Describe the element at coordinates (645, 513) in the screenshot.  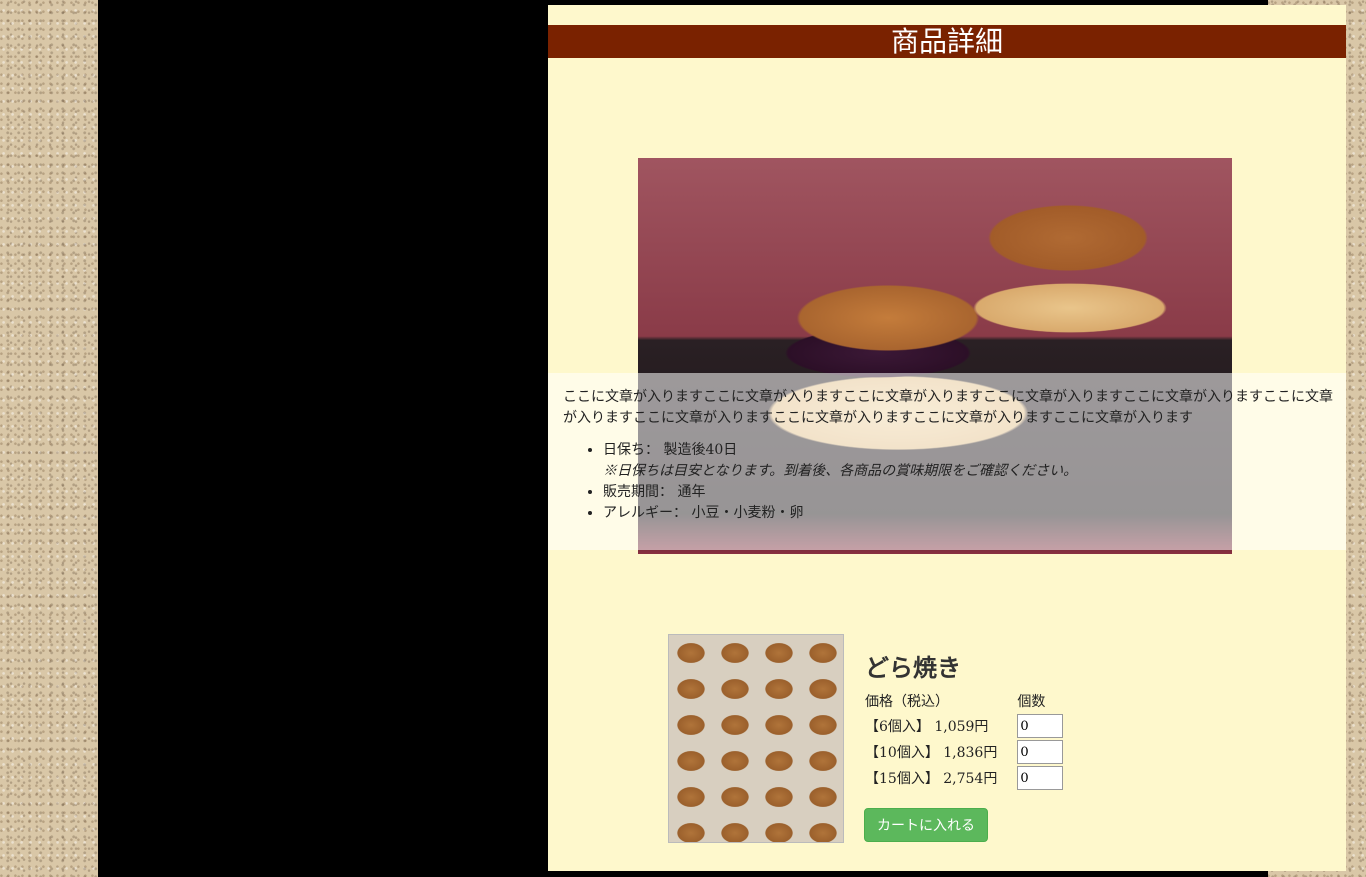
I see `allergy-label: アレルギー：` at that location.